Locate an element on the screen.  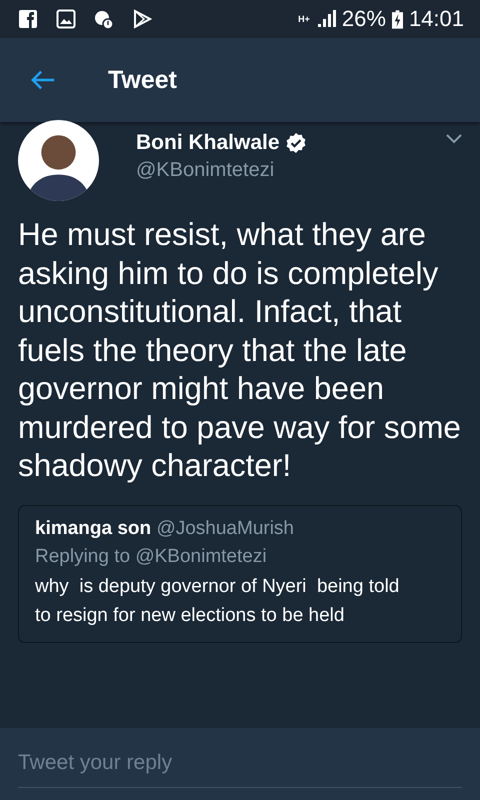
author-name: Boni Khalwale is located at coordinates (208, 143).